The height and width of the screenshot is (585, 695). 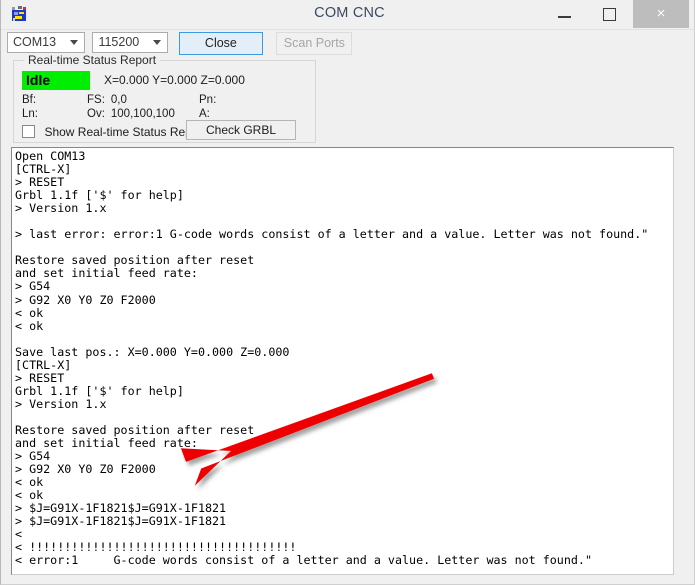 What do you see at coordinates (118, 100) in the screenshot?
I see `feed-speed-value: 0,0` at bounding box center [118, 100].